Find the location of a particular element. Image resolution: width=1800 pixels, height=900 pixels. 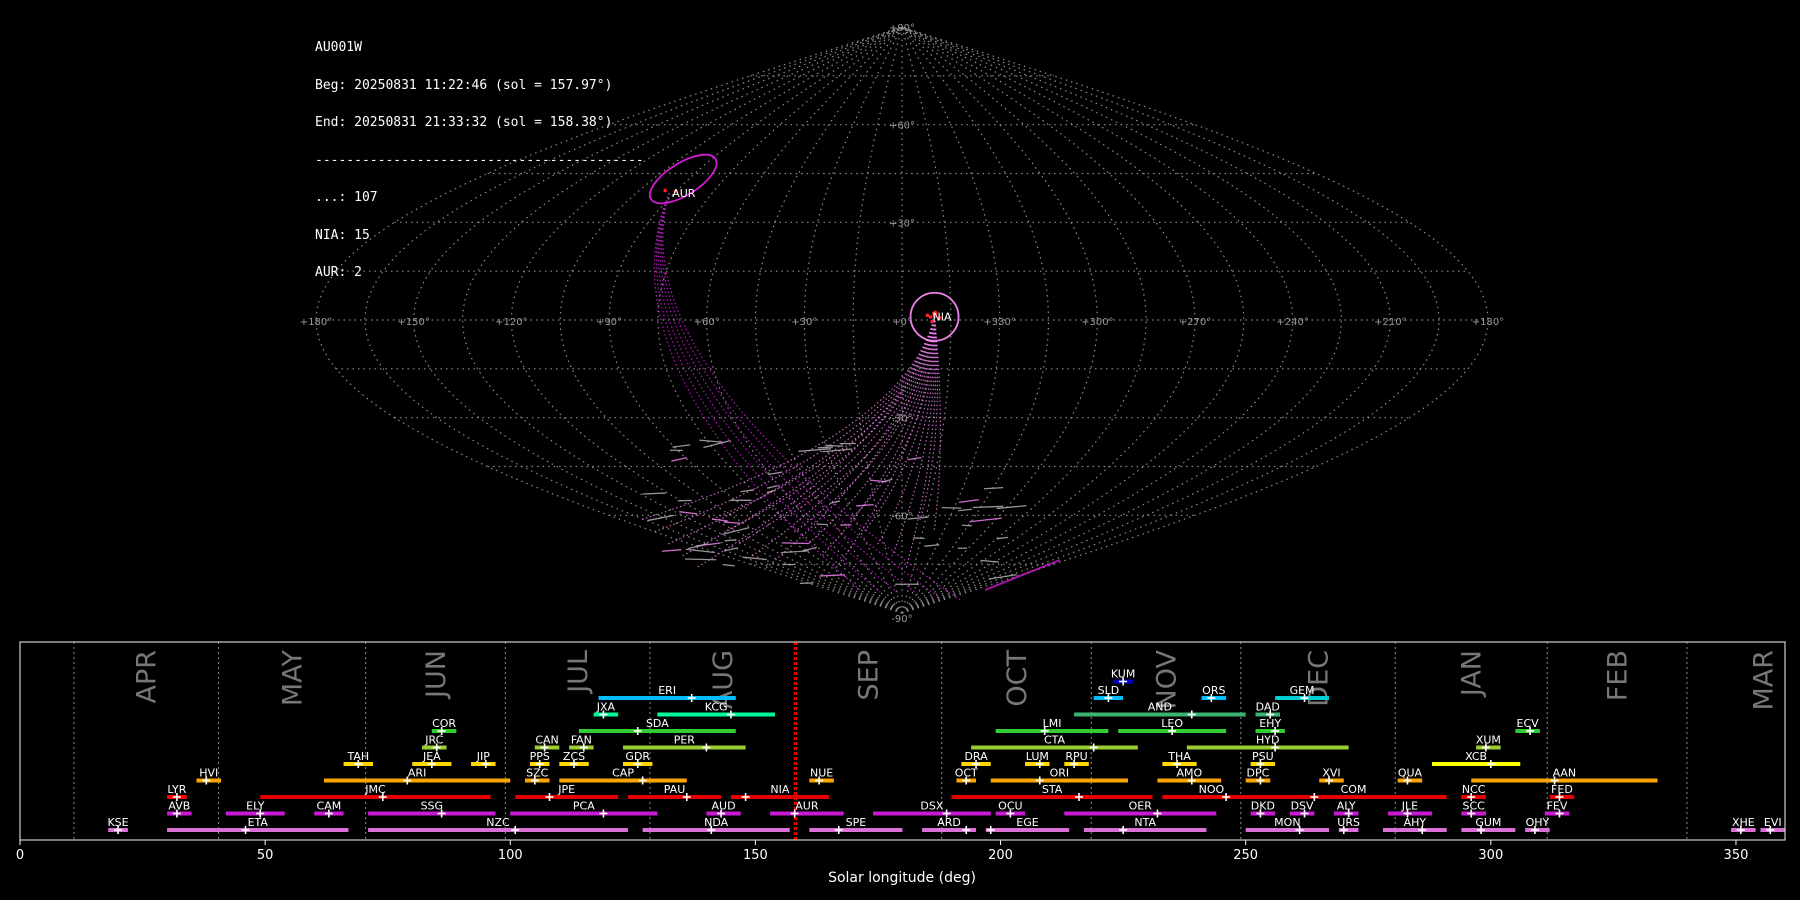

shower-label: LMI is located at coordinates (1052, 723).